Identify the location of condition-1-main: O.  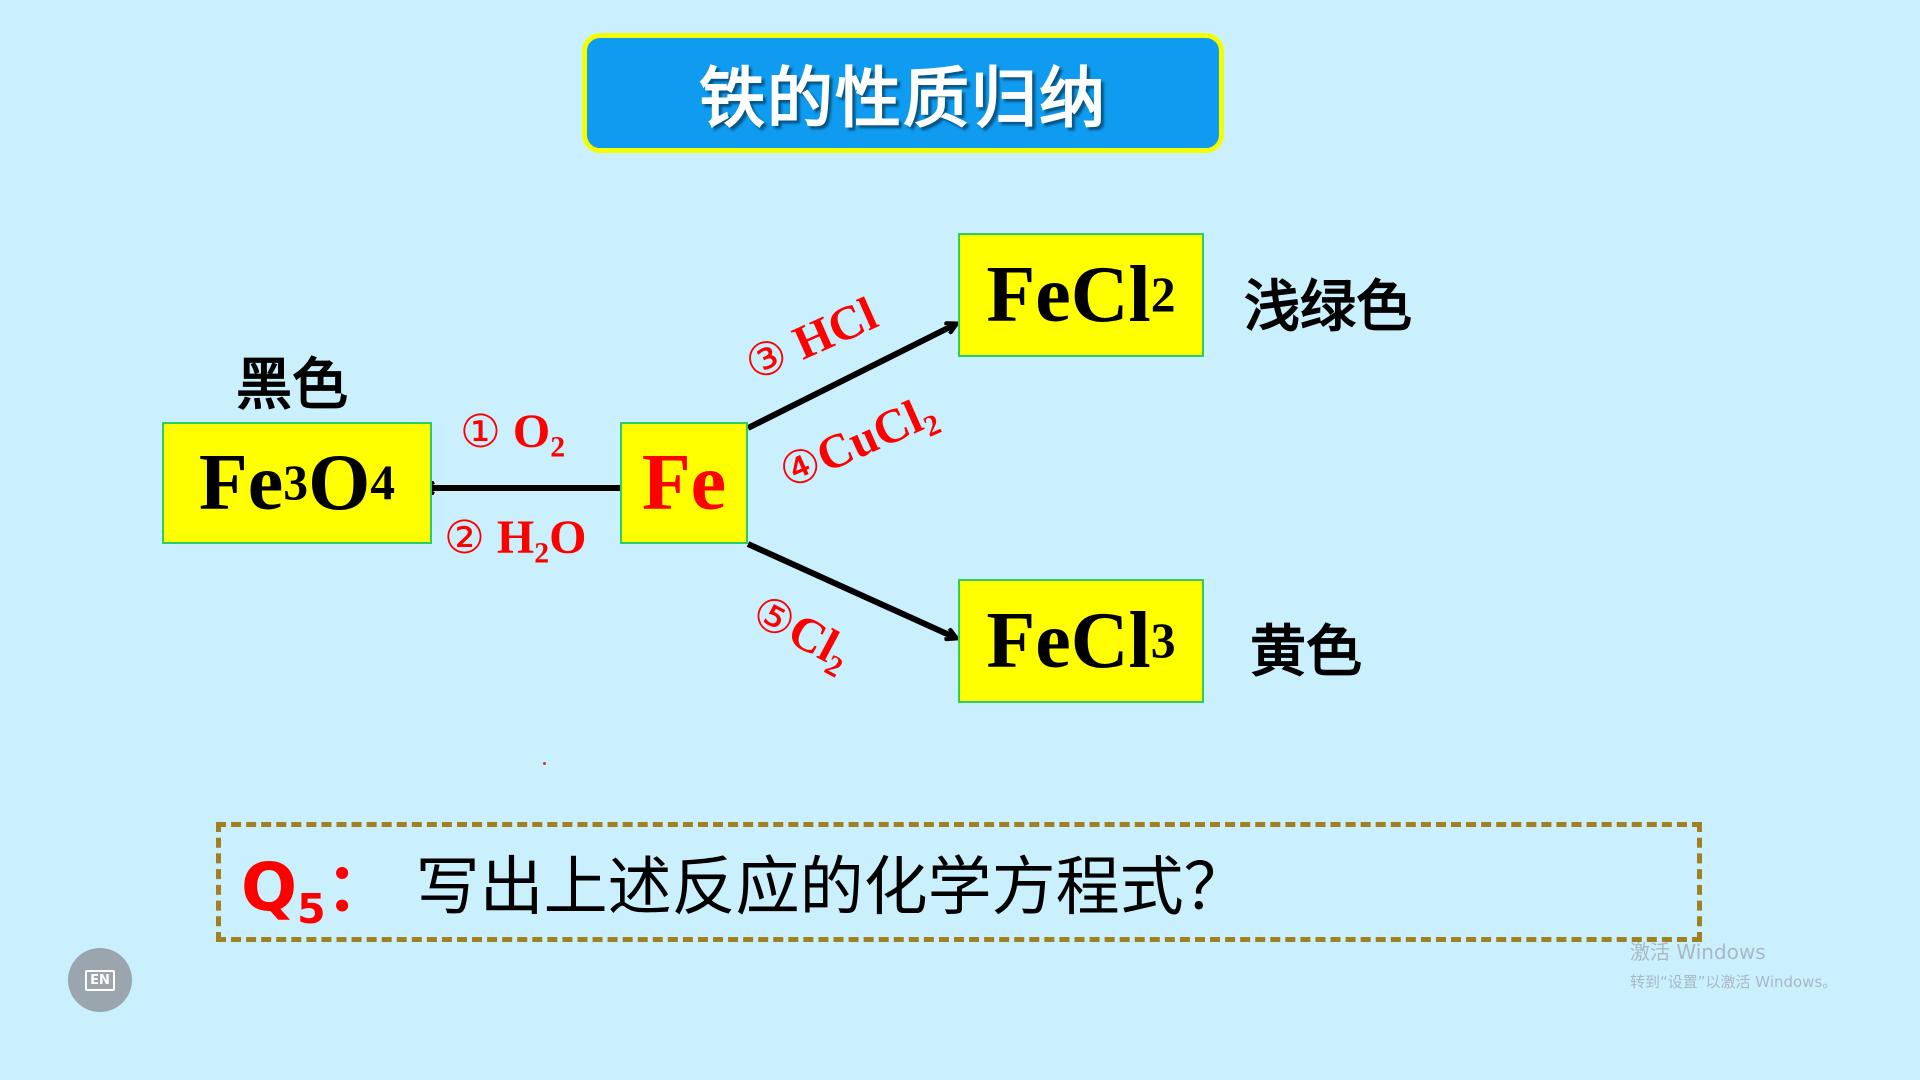
(525, 431).